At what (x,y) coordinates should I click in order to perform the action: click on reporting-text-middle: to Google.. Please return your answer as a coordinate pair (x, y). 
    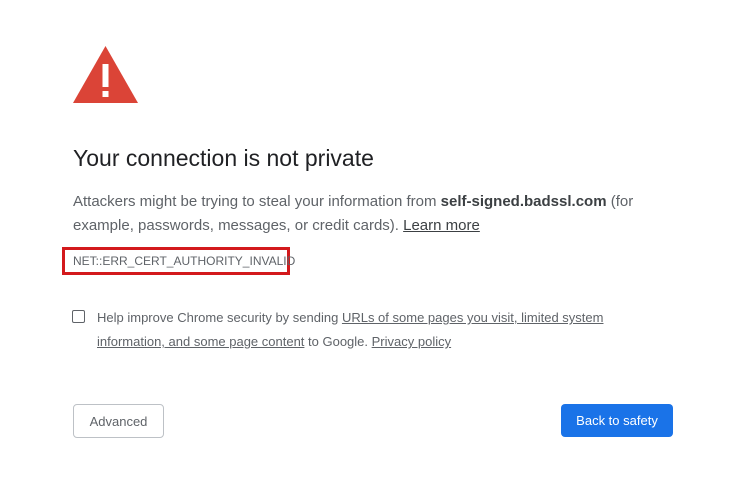
    Looking at the image, I should click on (338, 341).